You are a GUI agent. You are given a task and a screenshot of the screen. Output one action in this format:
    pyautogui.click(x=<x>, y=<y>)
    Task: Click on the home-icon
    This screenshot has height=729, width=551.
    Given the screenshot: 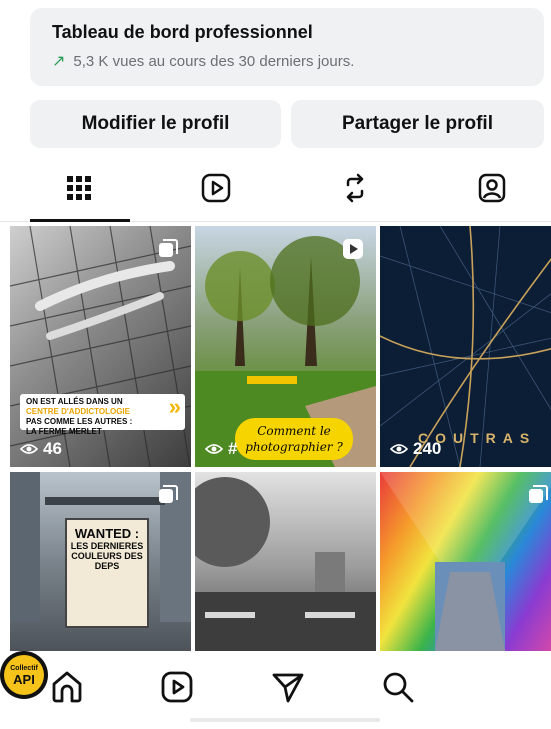 What is the action you would take?
    pyautogui.click(x=67, y=687)
    